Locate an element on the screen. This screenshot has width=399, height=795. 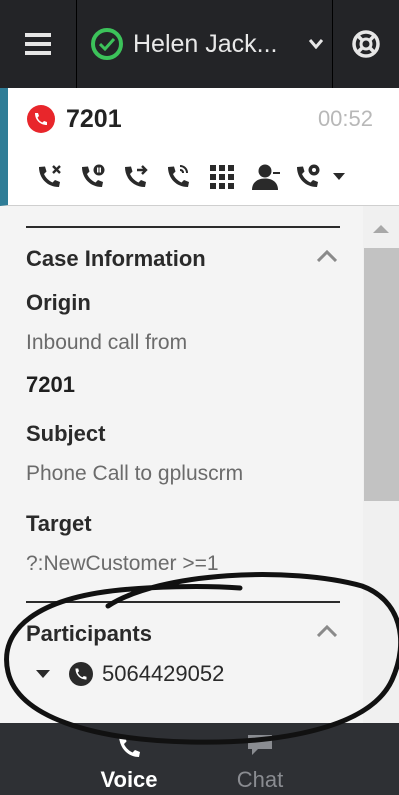
record-call-icon is located at coordinates (307, 175).